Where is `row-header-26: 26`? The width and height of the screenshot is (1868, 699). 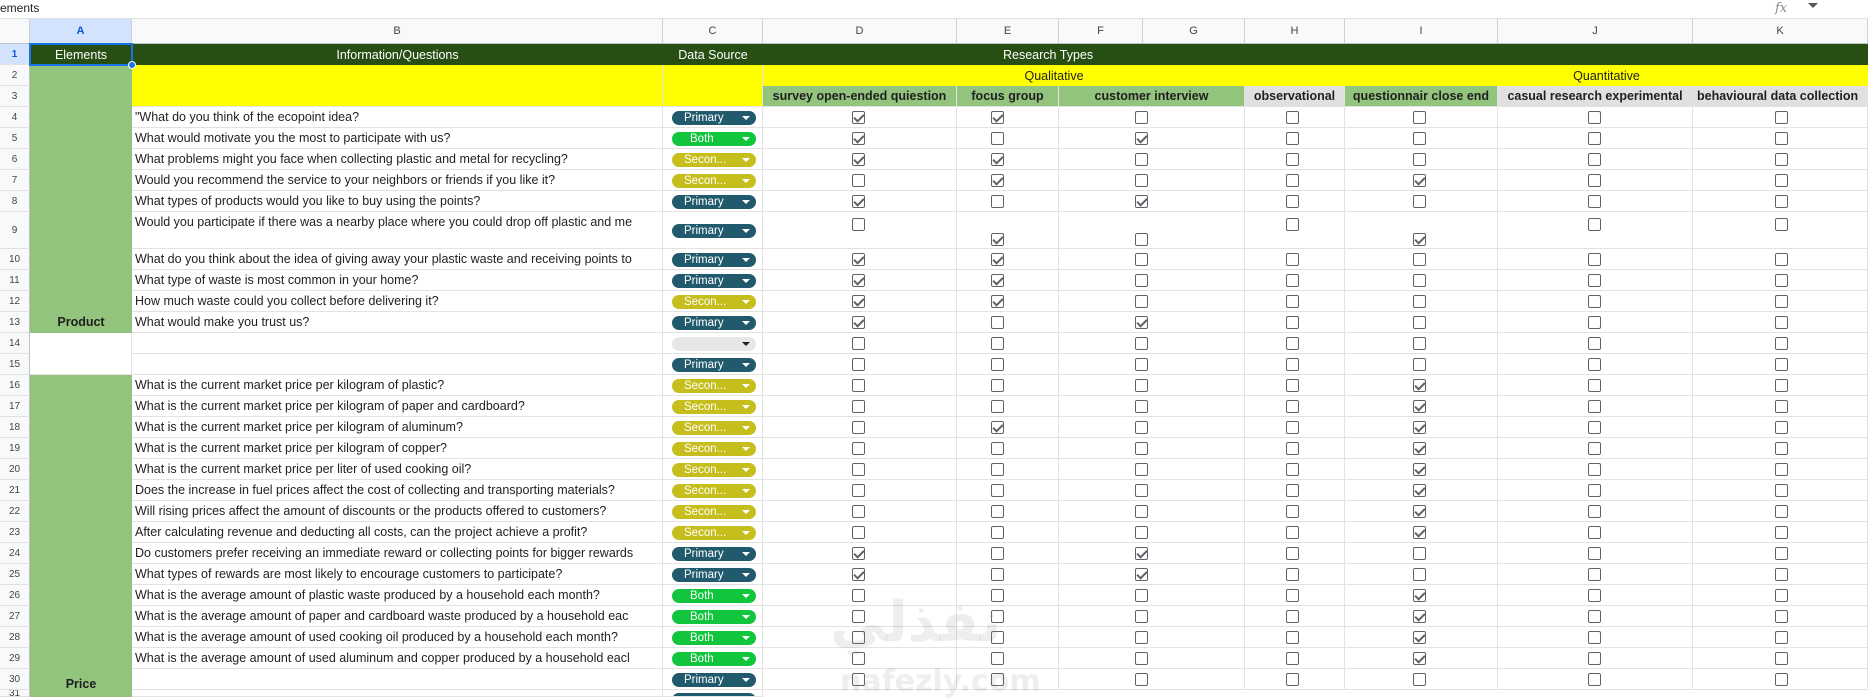 row-header-26: 26 is located at coordinates (15, 595).